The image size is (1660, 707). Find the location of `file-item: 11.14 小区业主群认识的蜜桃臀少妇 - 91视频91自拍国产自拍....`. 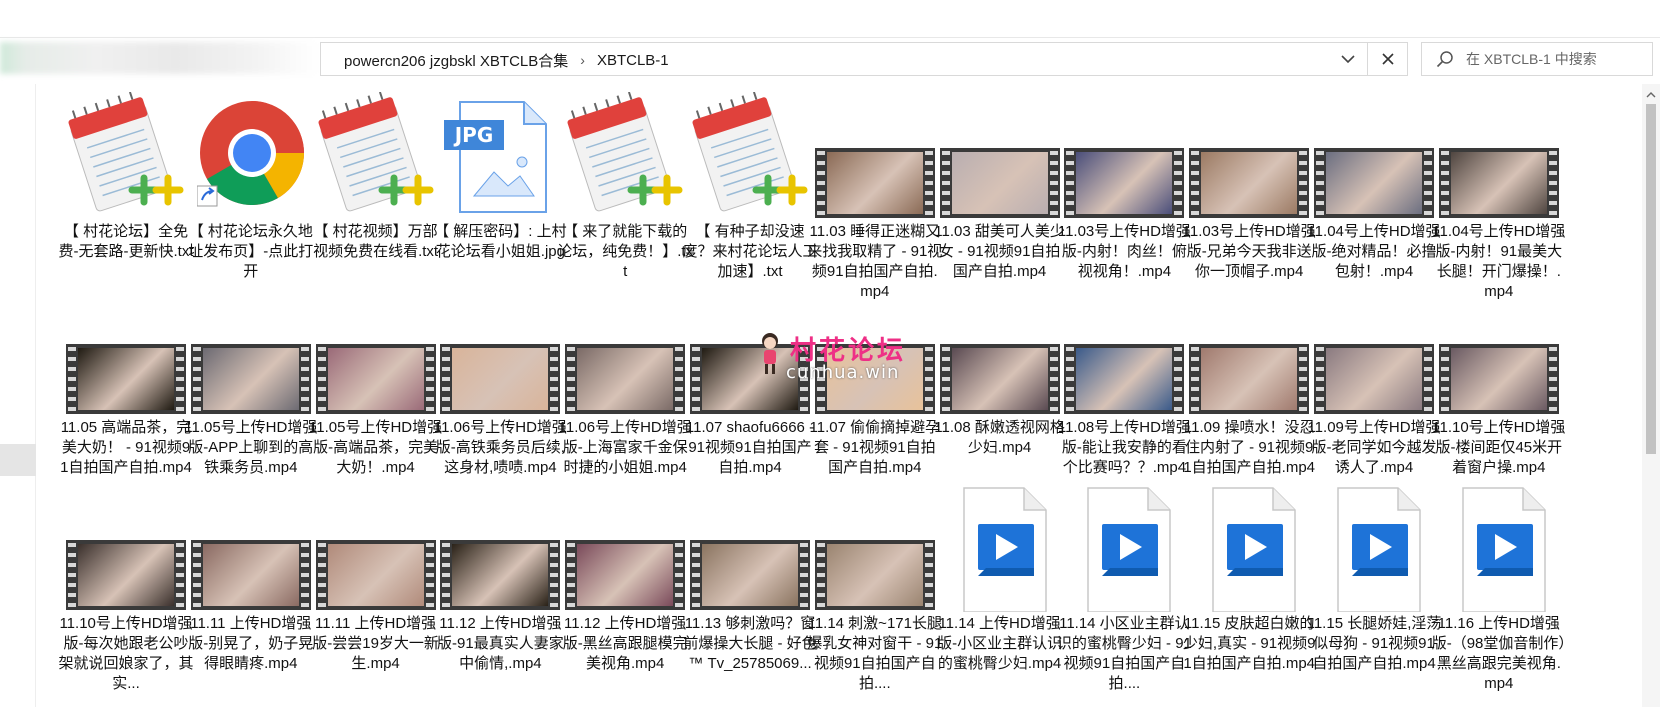

file-item: 11.14 小区业主群认识的蜜桃臀少妇 - 91视频91自拍国产自拍.... is located at coordinates (1124, 588).